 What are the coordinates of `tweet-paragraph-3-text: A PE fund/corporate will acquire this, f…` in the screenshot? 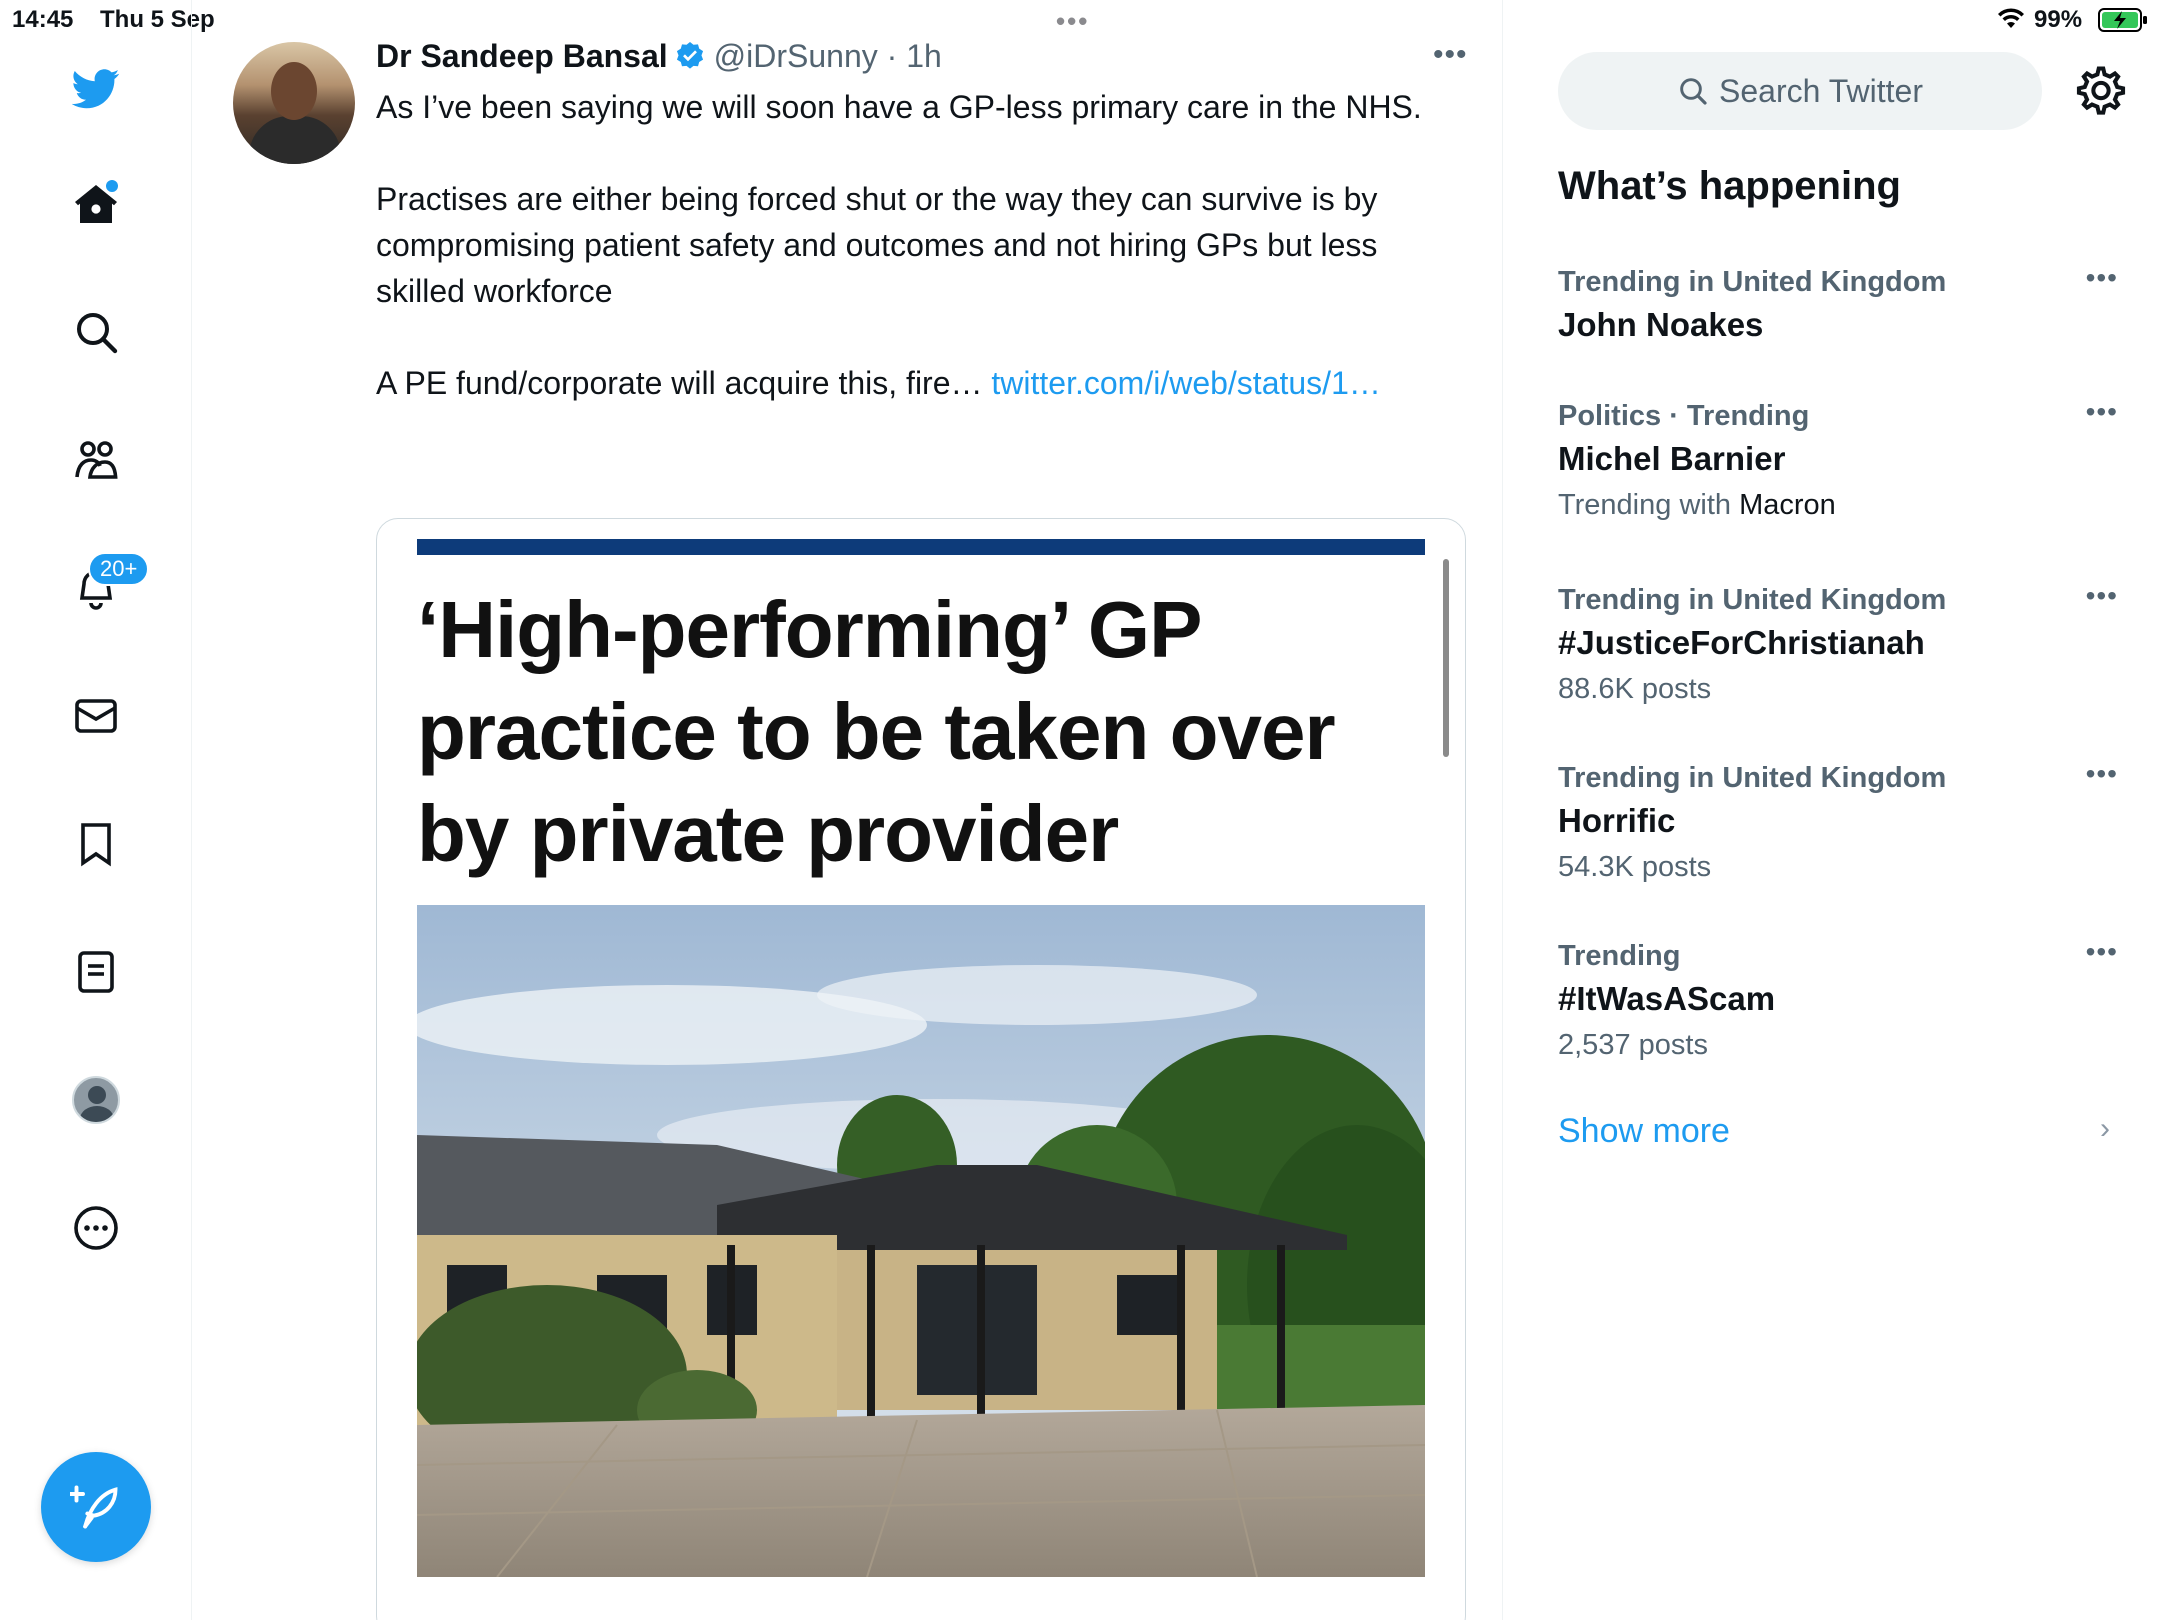 It's located at (684, 383).